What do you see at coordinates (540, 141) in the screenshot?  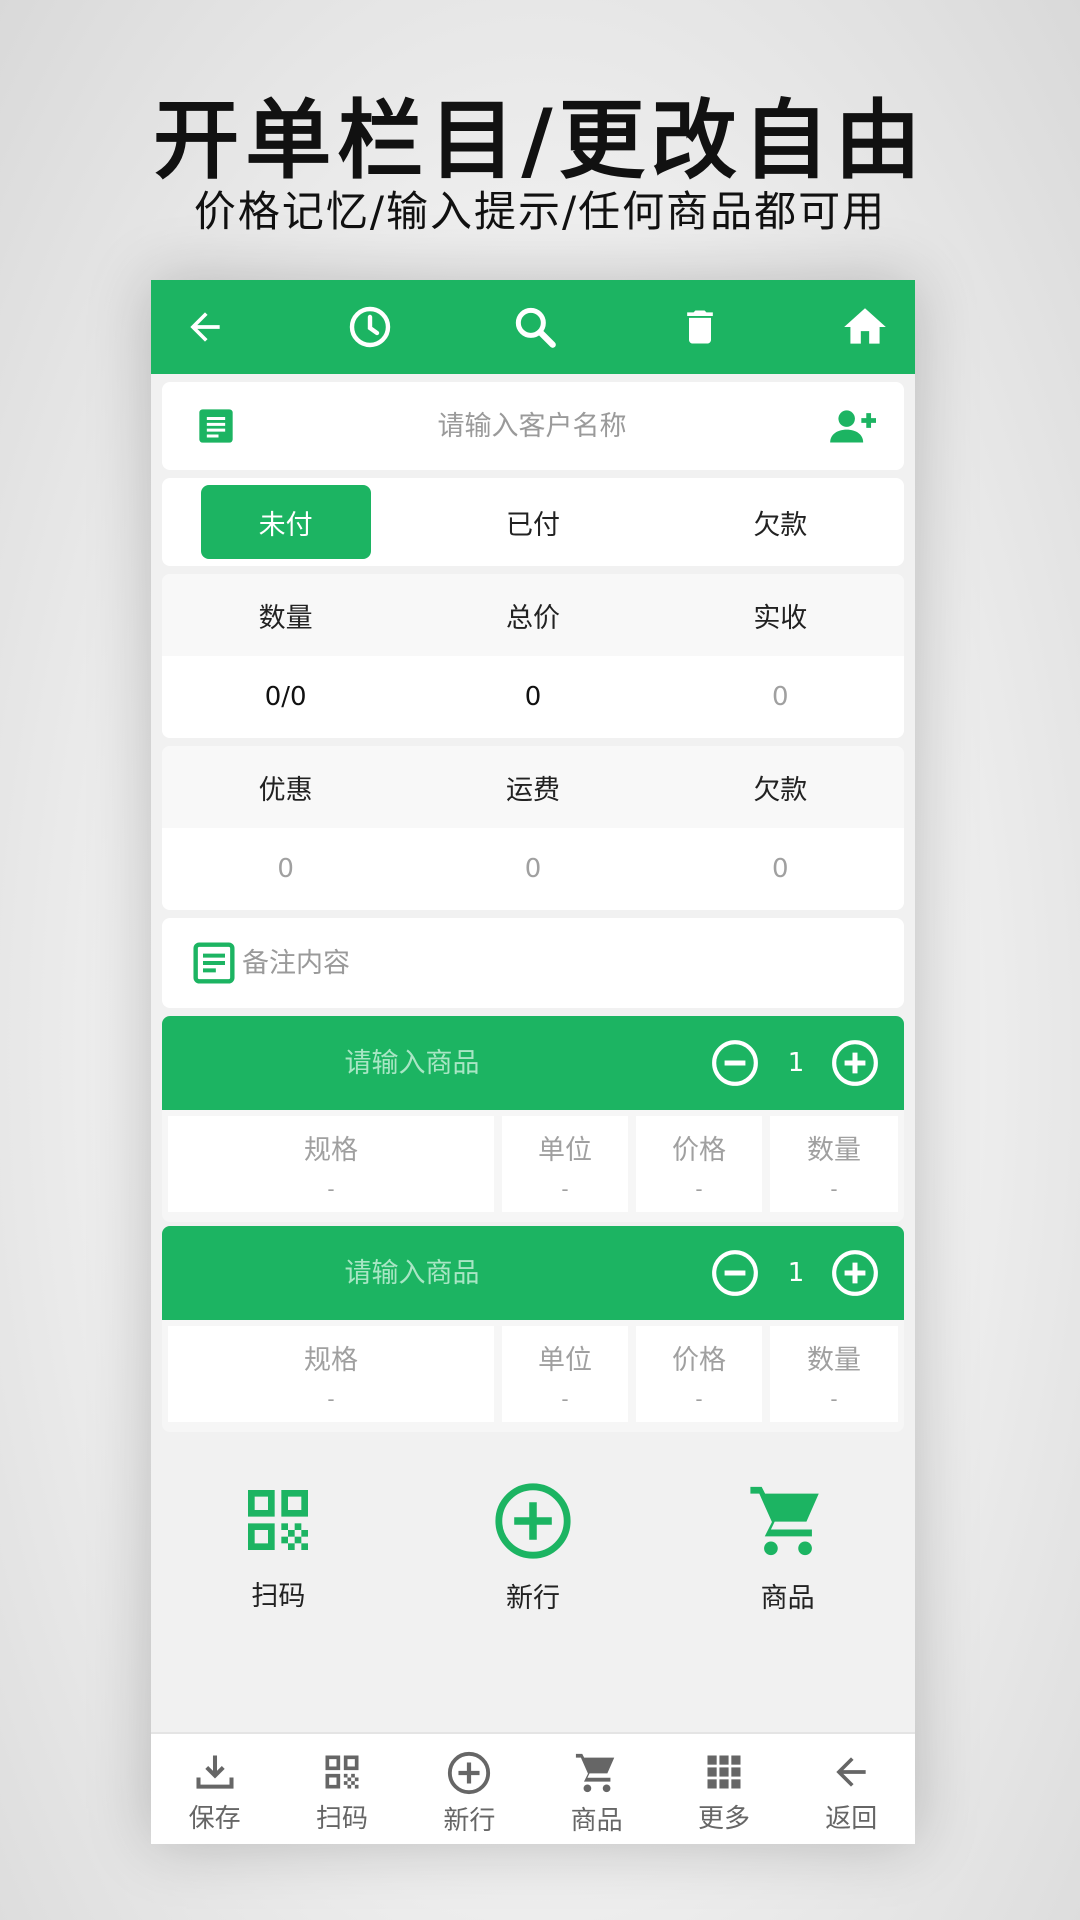 I see `promo-title: 开单栏目/更改自由` at bounding box center [540, 141].